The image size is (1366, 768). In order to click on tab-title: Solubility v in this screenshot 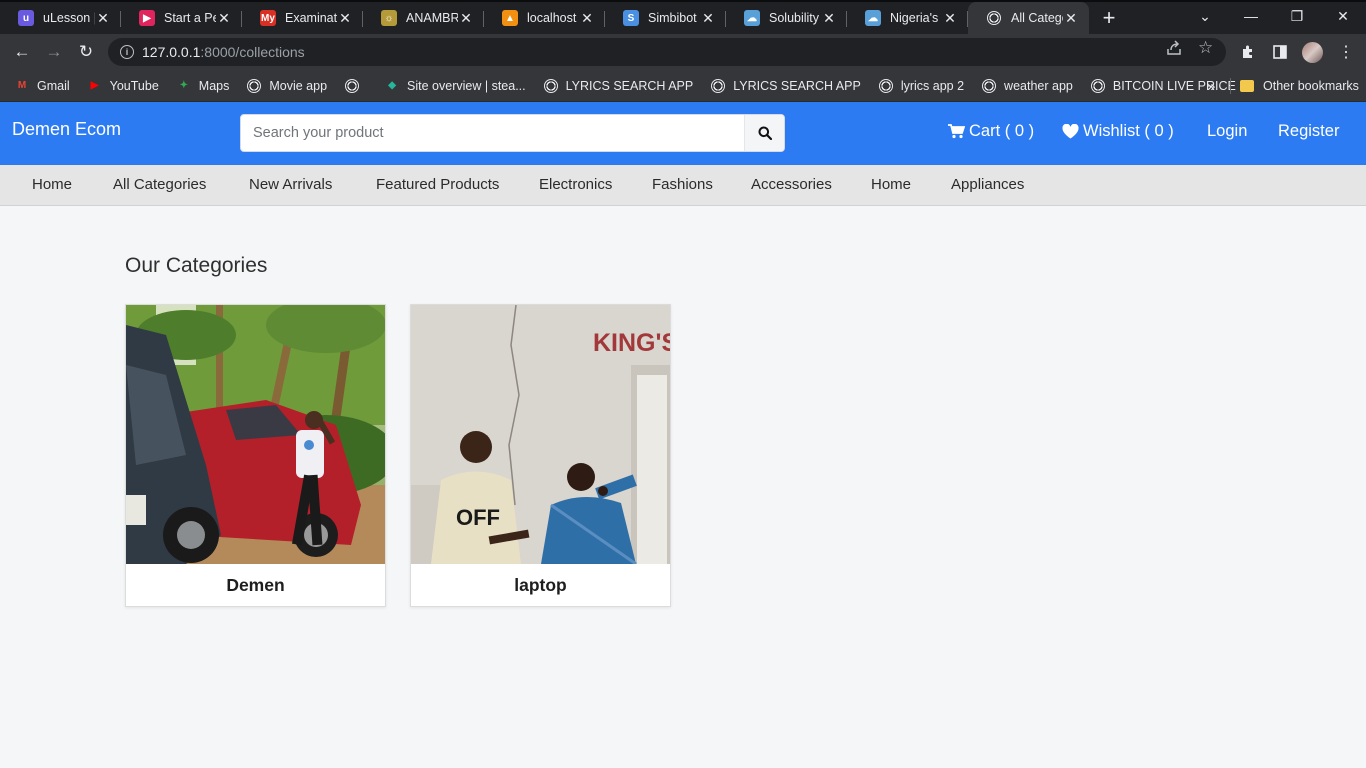, I will do `click(795, 18)`.